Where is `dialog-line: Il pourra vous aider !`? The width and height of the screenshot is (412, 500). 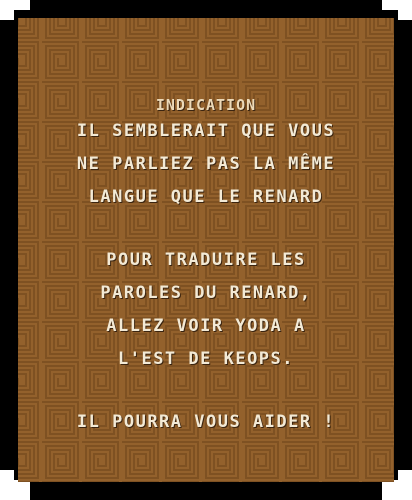 dialog-line: Il pourra vous aider ! is located at coordinates (206, 422).